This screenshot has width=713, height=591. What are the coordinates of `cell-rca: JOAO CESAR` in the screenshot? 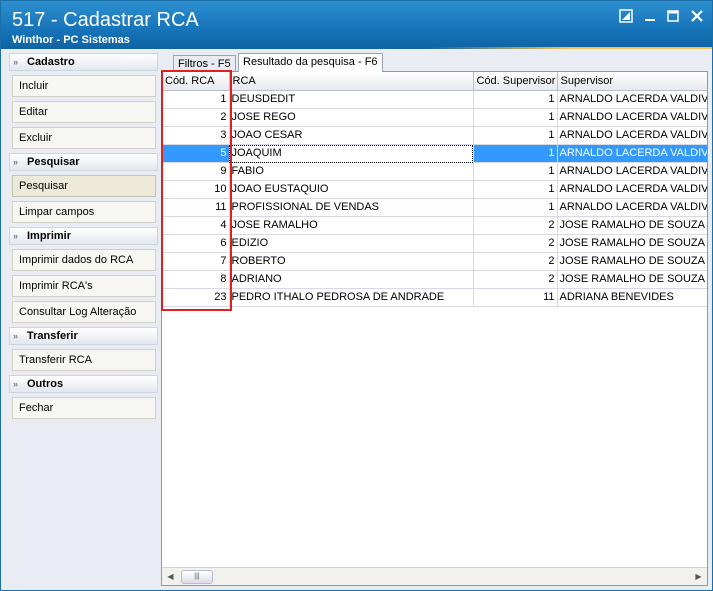 It's located at (351, 135).